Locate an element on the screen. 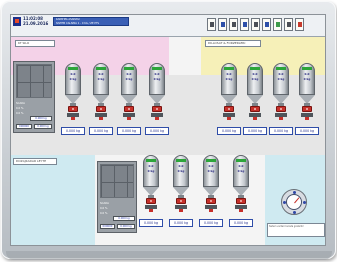  zone-bottom-left: DOZAJKADAR LEYTE is located at coordinates (53, 200).